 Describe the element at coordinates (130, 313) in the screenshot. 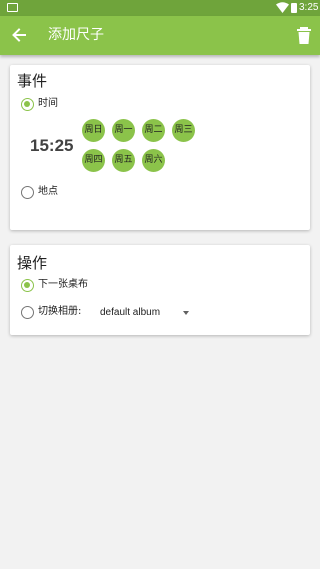

I see `album-select: default album` at that location.